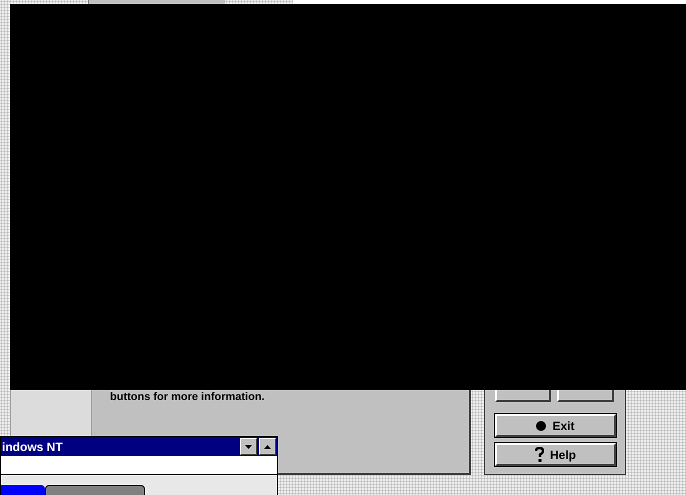  What do you see at coordinates (541, 425) in the screenshot?
I see `dot-icon` at bounding box center [541, 425].